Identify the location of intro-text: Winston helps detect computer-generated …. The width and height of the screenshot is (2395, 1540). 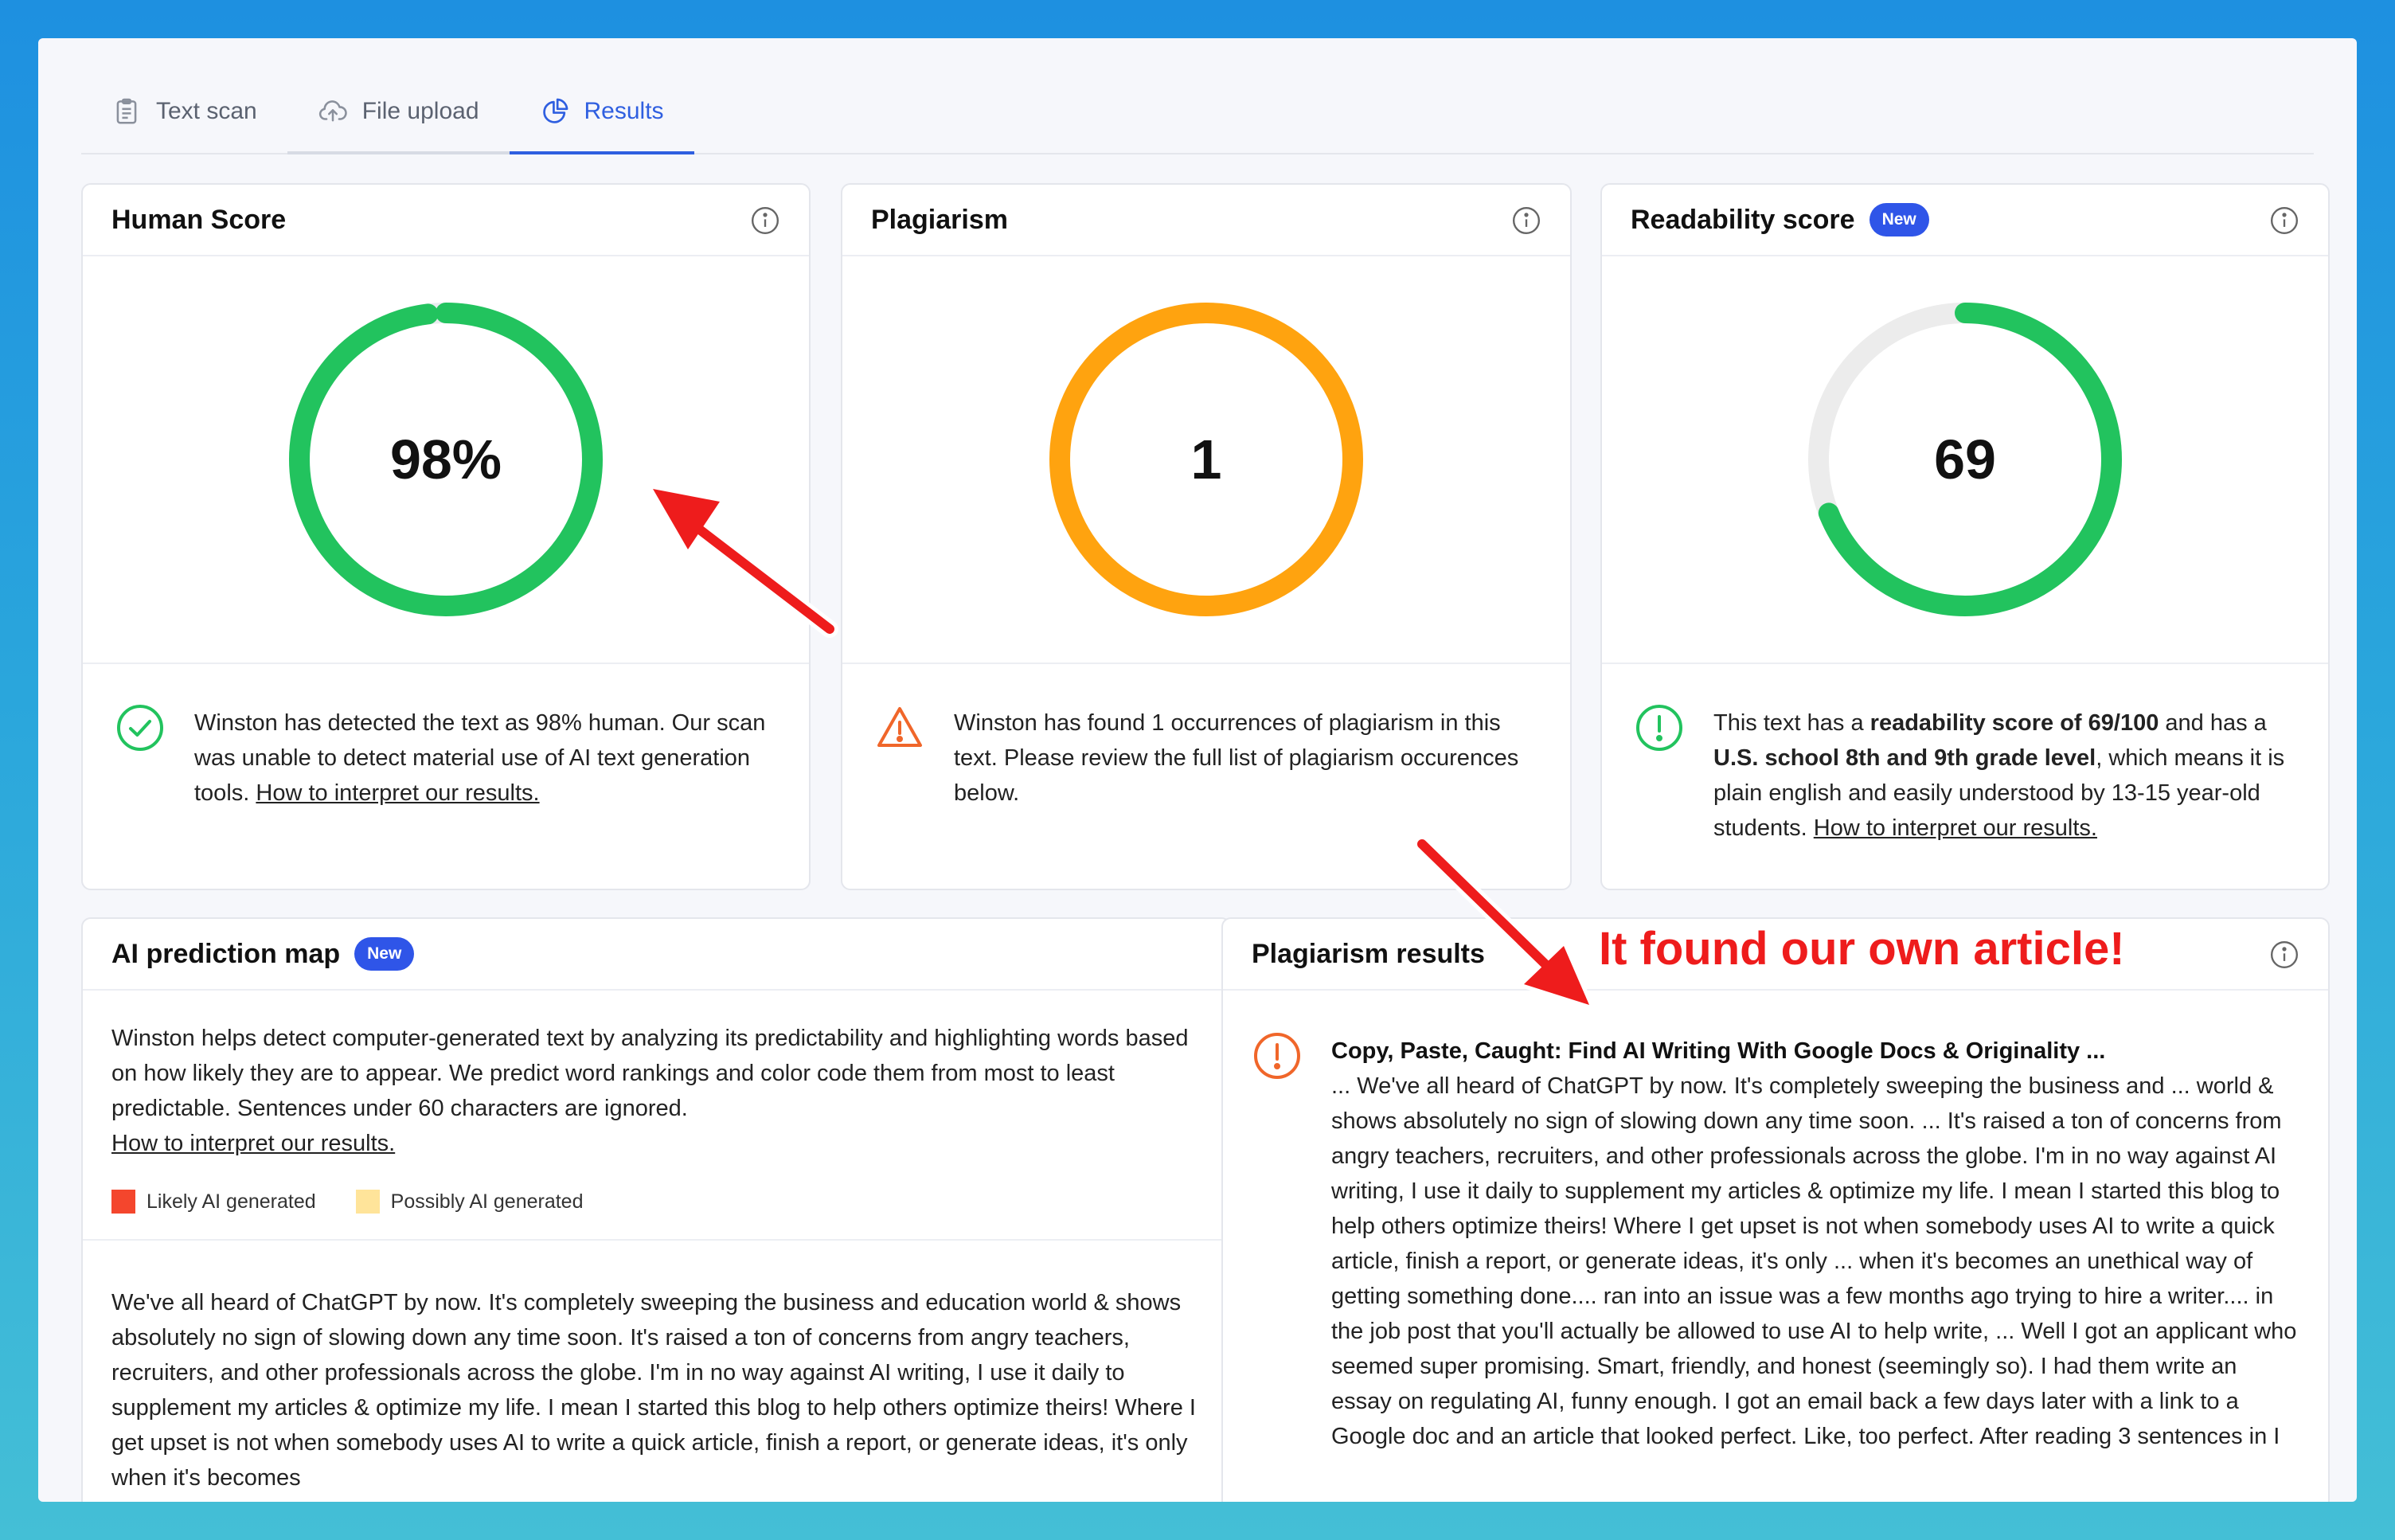
(650, 1073).